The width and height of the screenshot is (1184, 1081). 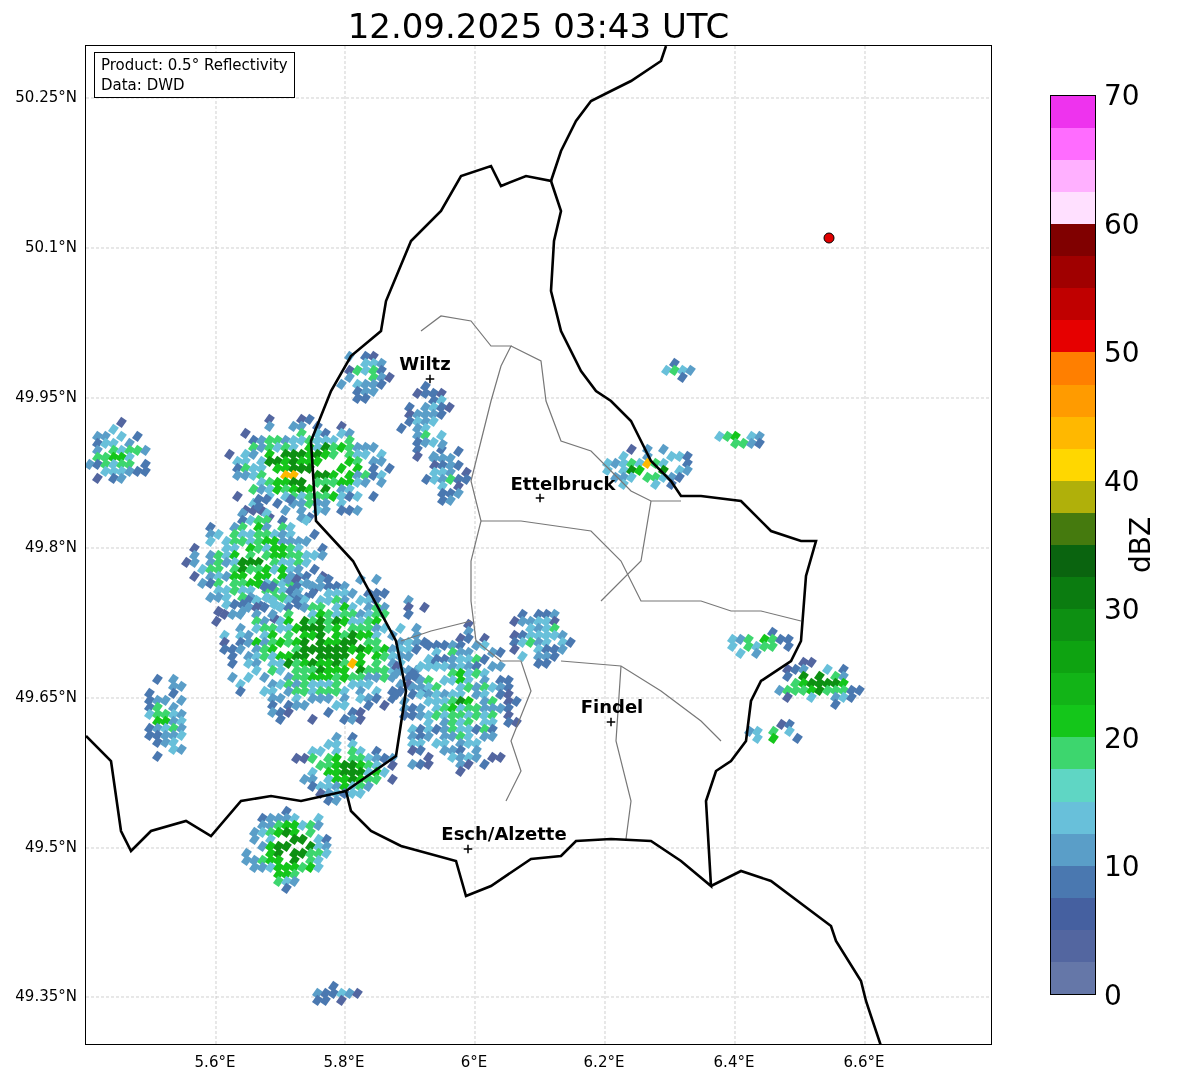 I want to click on latitude-label: 49.5°N, so click(x=50, y=847).